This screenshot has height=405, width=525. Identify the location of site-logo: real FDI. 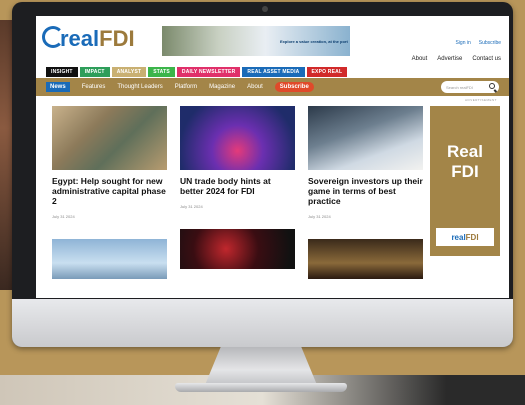
(90, 39).